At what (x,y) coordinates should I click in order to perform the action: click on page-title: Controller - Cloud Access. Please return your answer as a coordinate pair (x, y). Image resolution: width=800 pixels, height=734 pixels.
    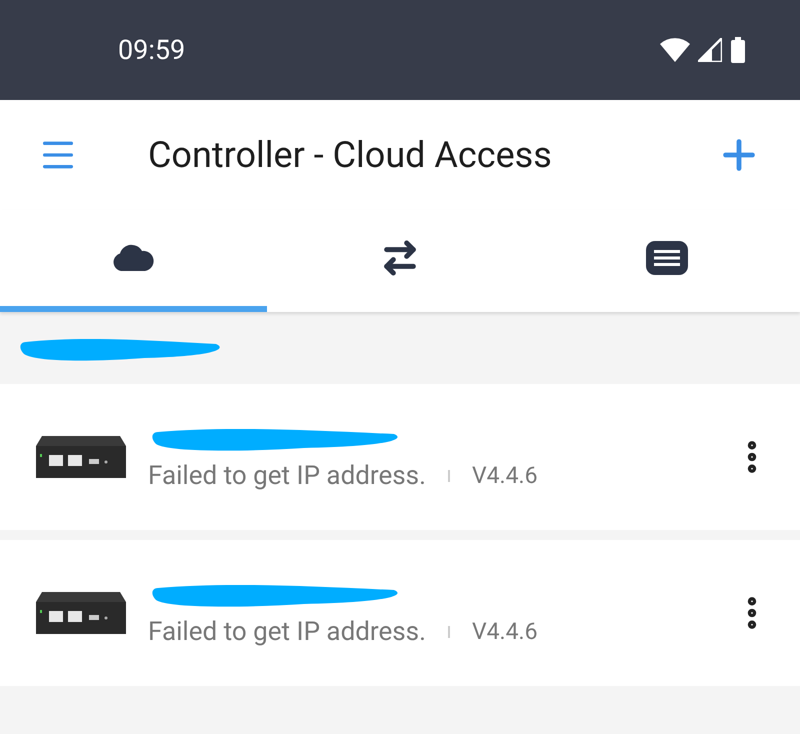
    Looking at the image, I should click on (350, 155).